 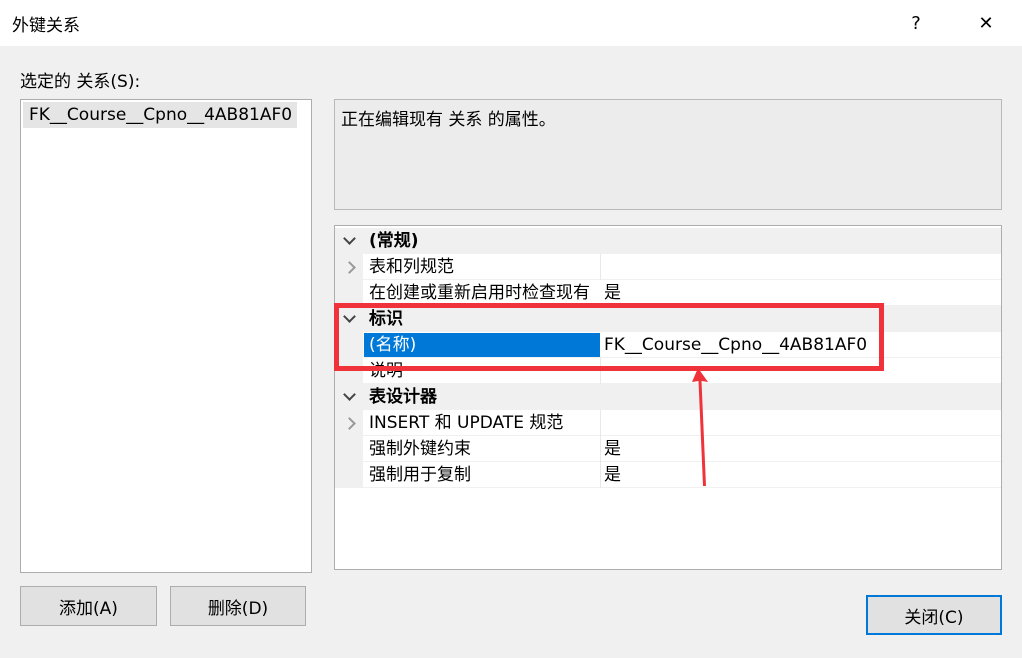 I want to click on delete-button: 删除(D), so click(x=238, y=606).